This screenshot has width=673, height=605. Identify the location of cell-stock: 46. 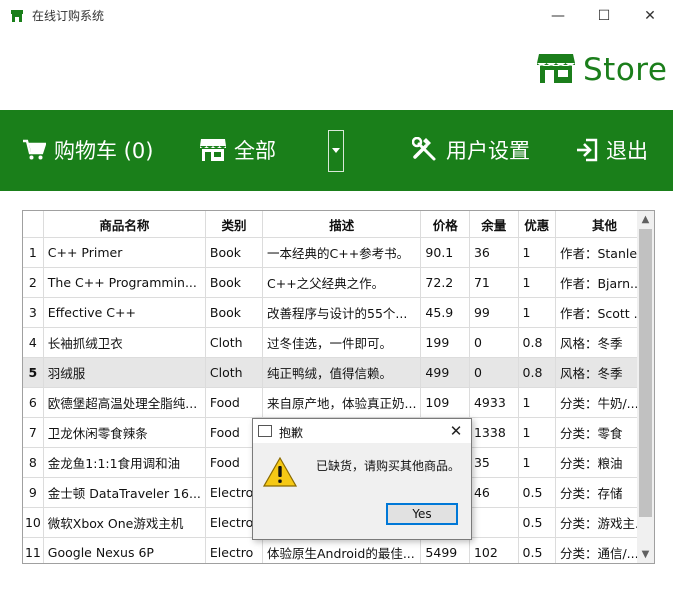
(494, 492).